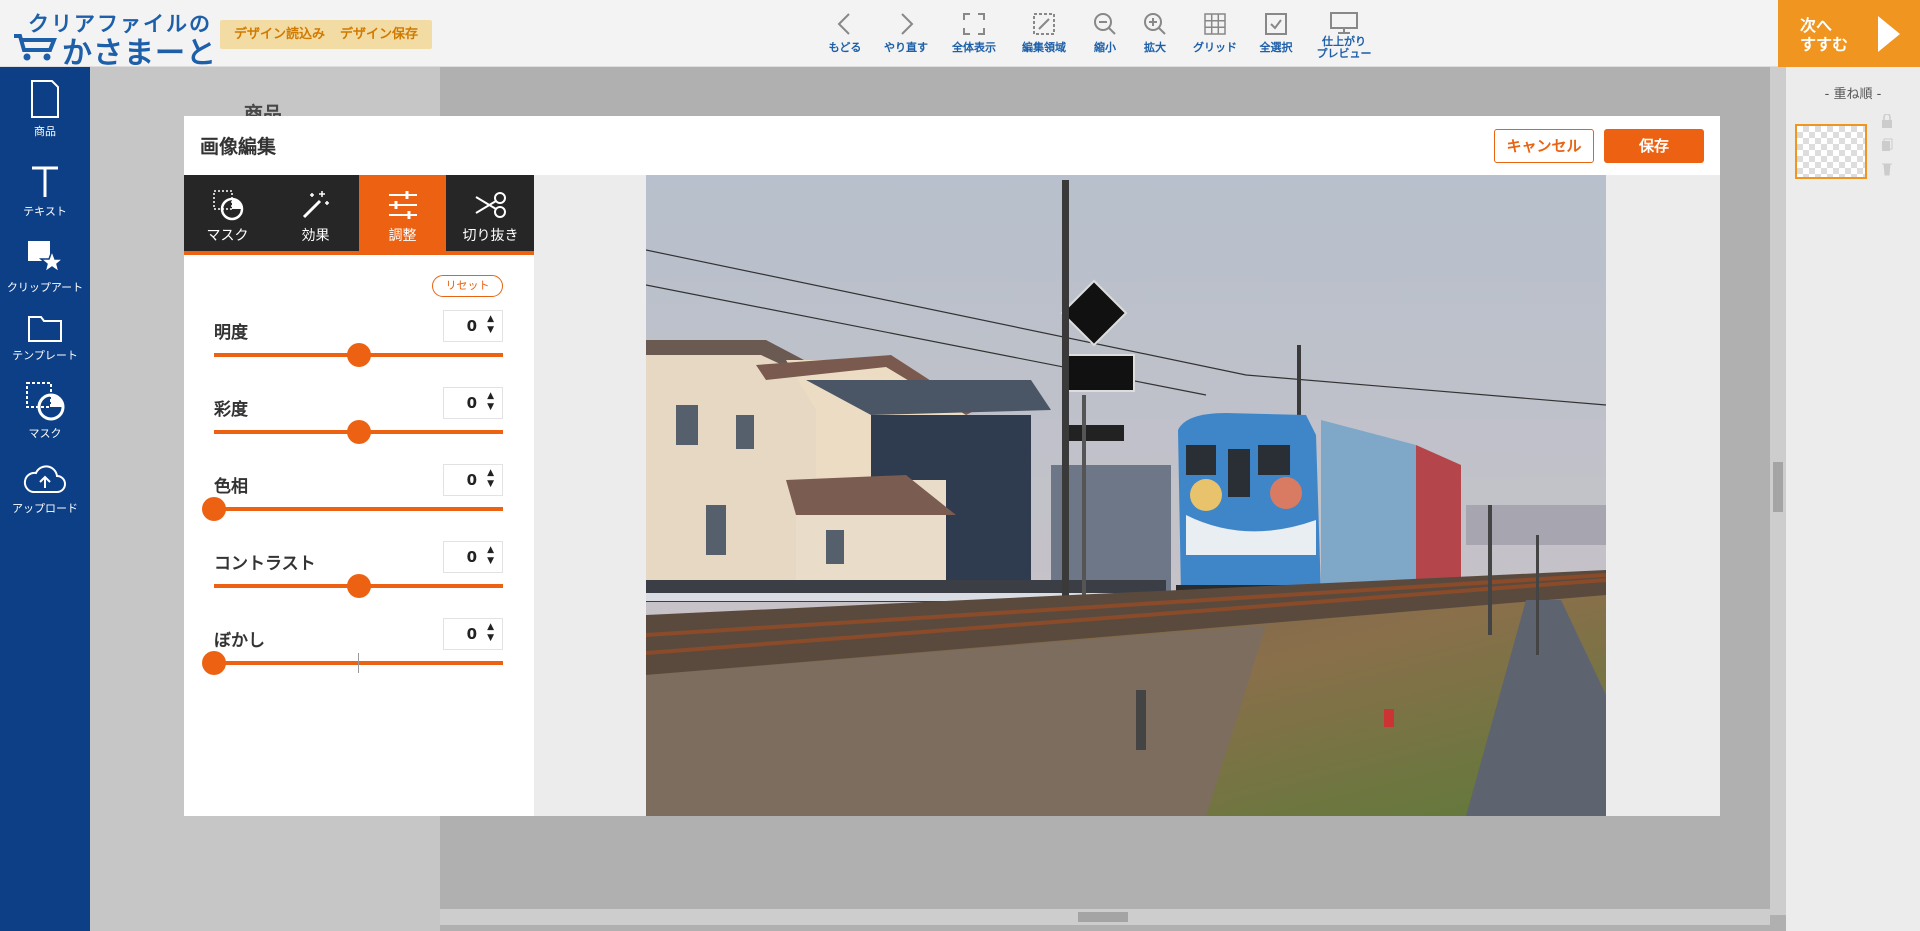 The image size is (1920, 931). What do you see at coordinates (490, 205) in the screenshot?
I see `scissors-icon` at bounding box center [490, 205].